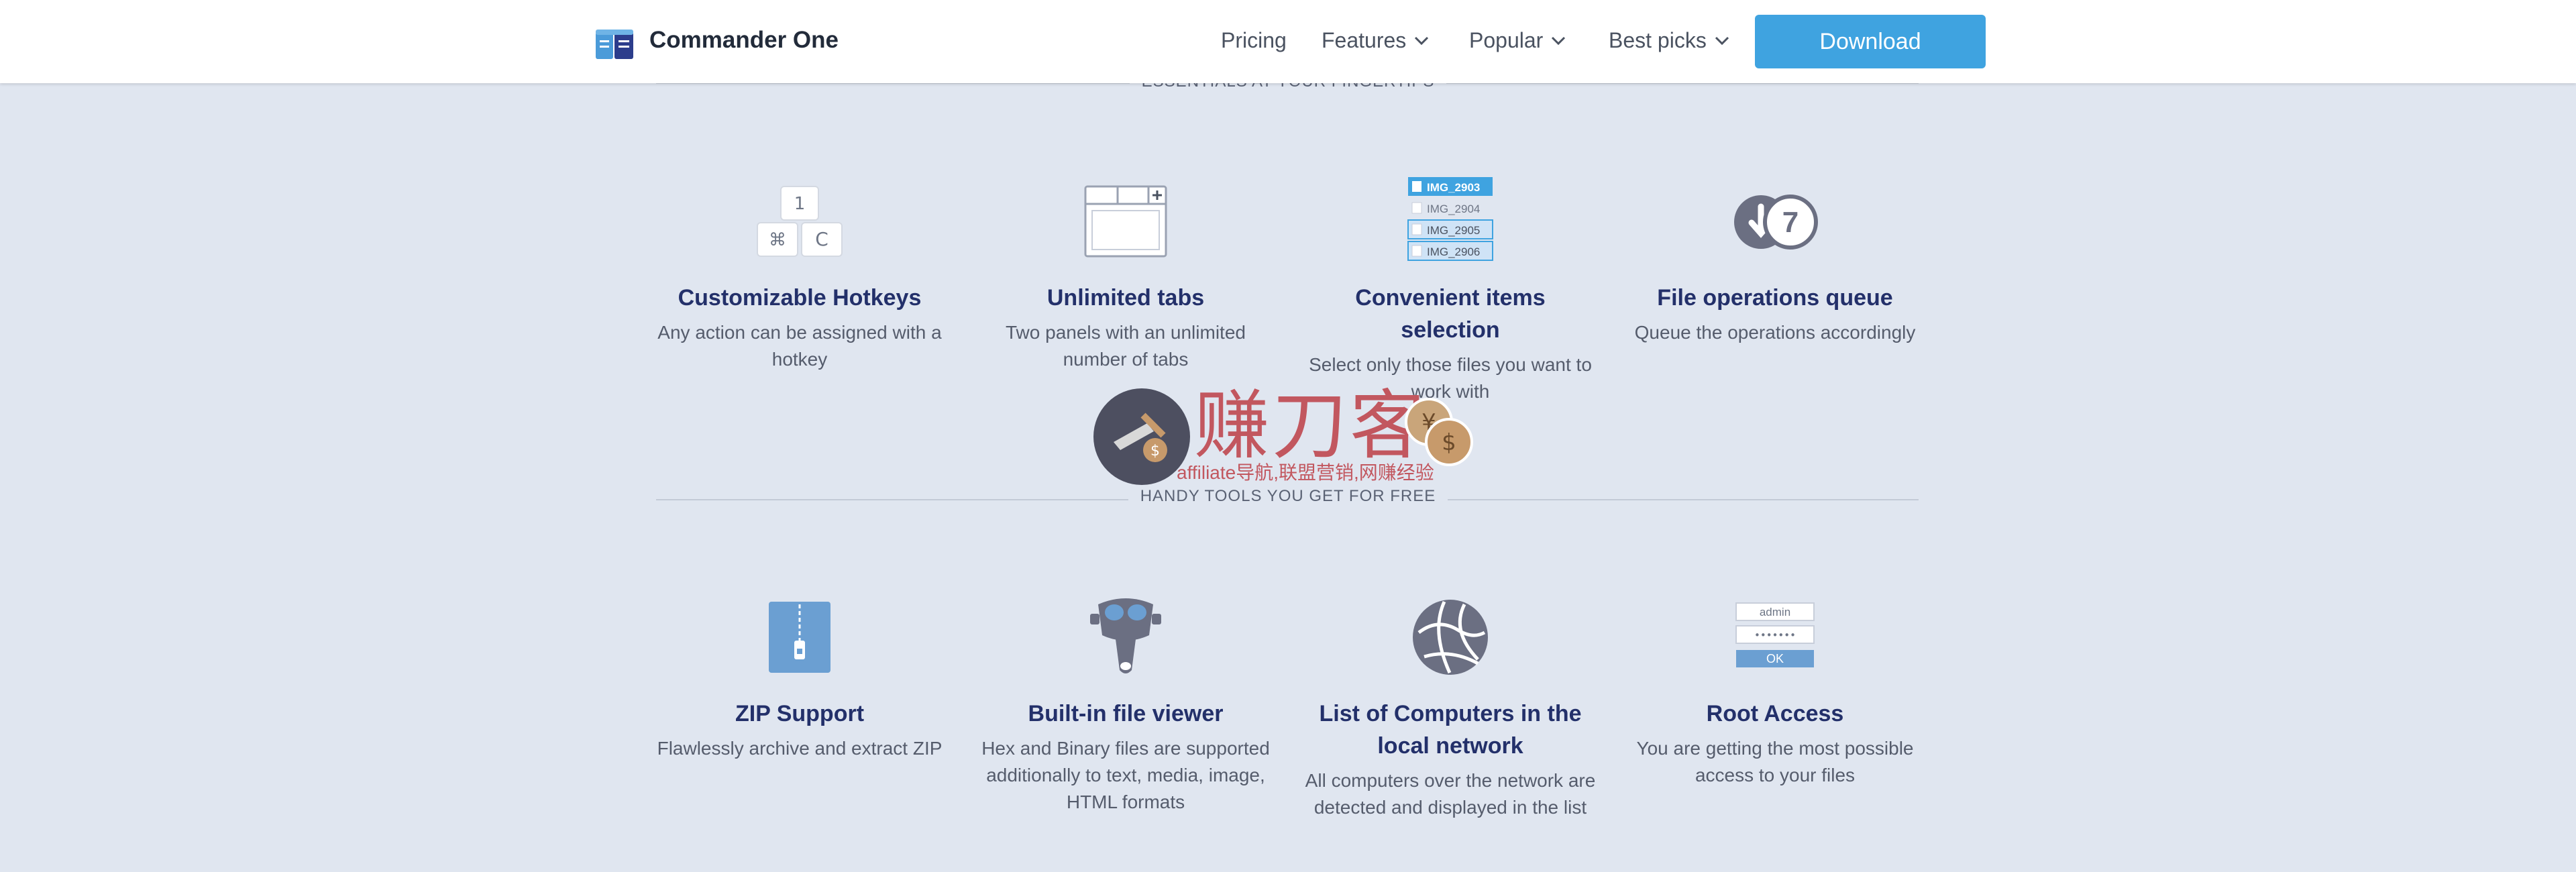  I want to click on tool-title: Built-in file viewer, so click(1126, 713).